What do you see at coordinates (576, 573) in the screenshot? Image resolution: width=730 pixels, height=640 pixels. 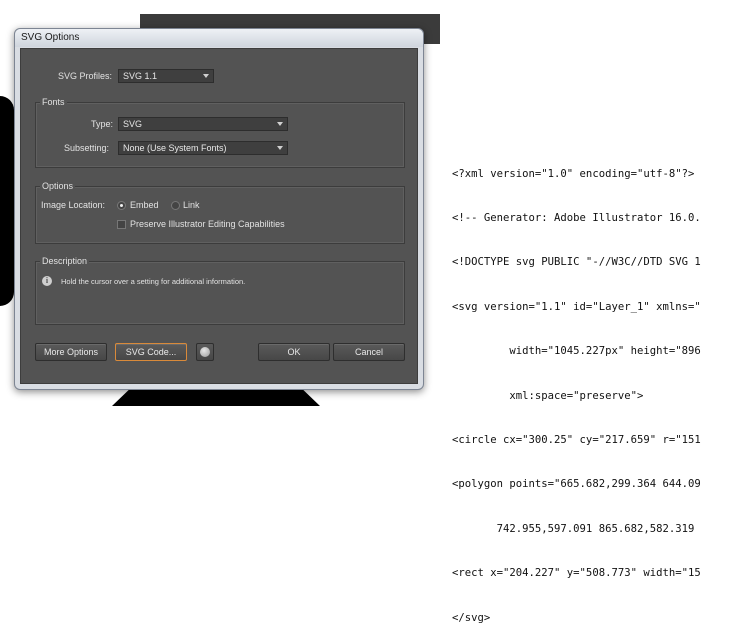 I see `code-line: <rect x="204.227" y="508.773" width="15` at bounding box center [576, 573].